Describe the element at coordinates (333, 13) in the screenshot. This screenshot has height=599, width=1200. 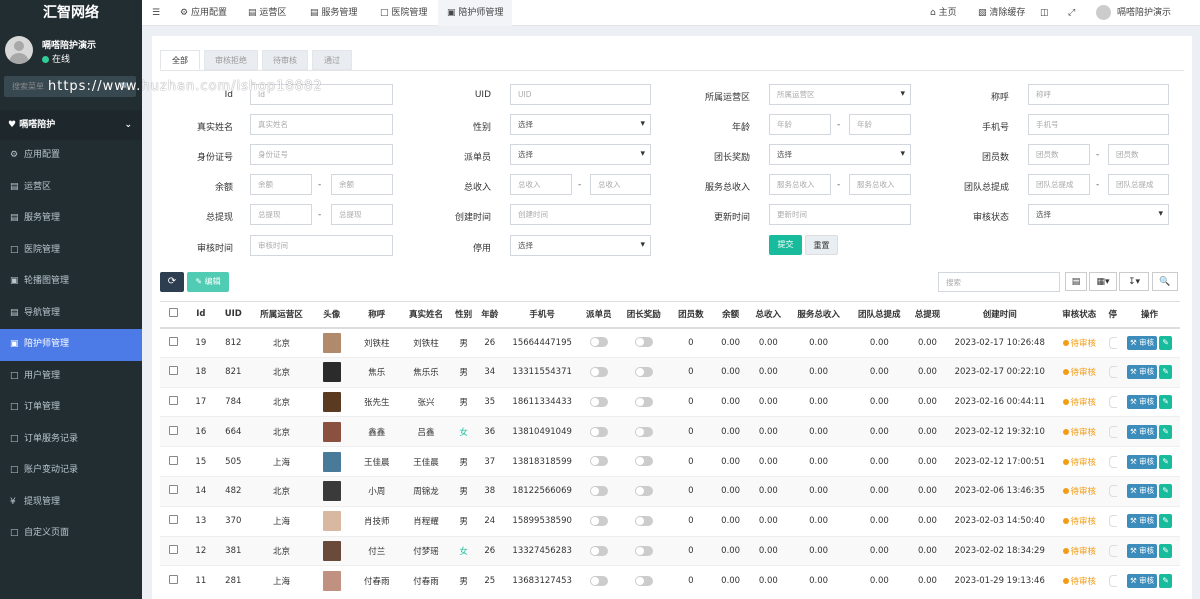
I see `tab-service: ▤ 服务管理` at that location.